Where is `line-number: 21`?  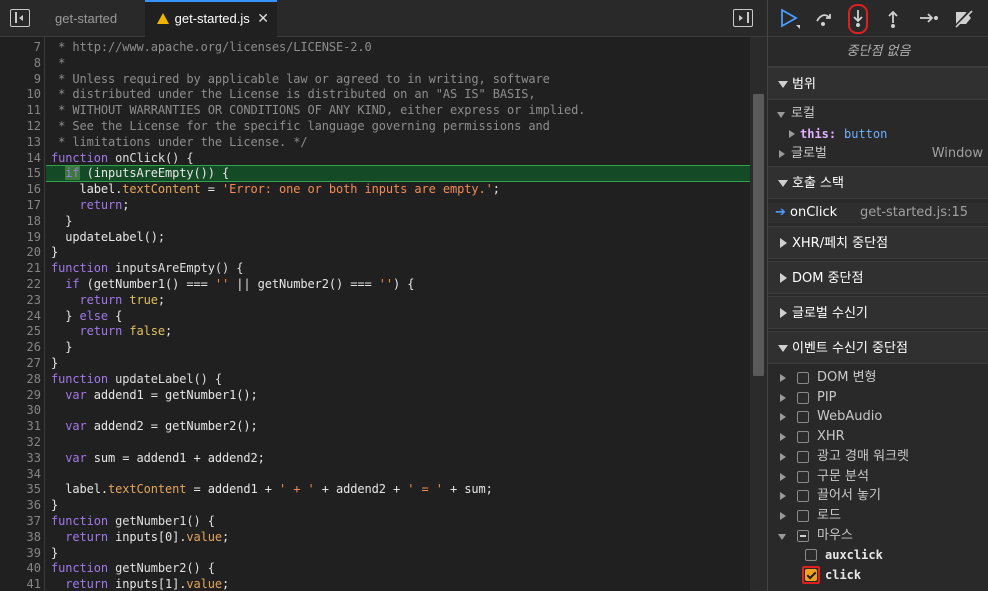 line-number: 21 is located at coordinates (20, 269).